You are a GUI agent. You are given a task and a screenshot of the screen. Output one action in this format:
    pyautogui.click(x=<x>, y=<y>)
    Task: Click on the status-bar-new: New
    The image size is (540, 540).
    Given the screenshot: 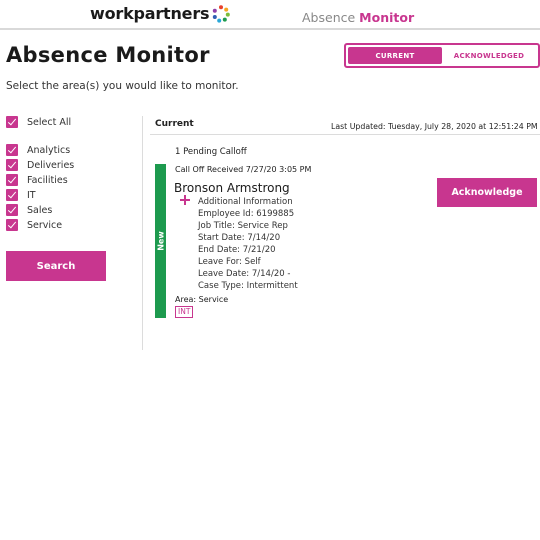 What is the action you would take?
    pyautogui.click(x=160, y=241)
    